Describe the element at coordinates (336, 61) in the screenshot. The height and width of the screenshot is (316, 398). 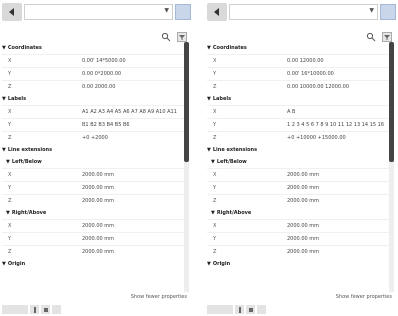
I see `property-value: 0.00 12000.00` at that location.